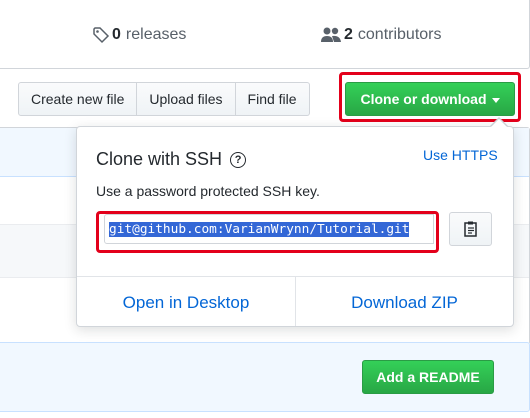 The height and width of the screenshot is (418, 530). What do you see at coordinates (428, 377) in the screenshot?
I see `add-readme-button: Add a README` at bounding box center [428, 377].